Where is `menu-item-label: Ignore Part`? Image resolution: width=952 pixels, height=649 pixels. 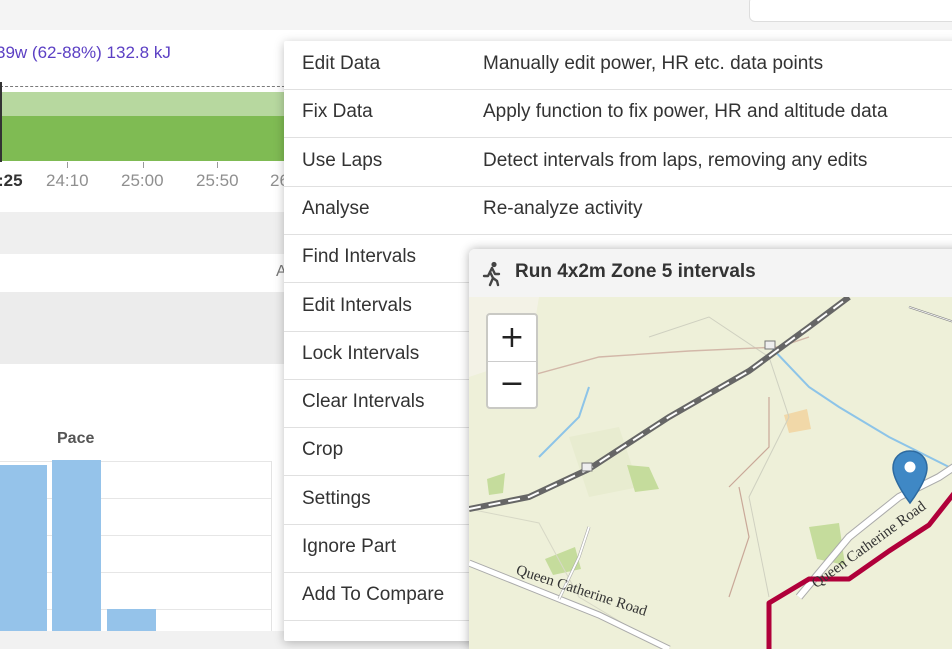 menu-item-label: Ignore Part is located at coordinates (349, 546).